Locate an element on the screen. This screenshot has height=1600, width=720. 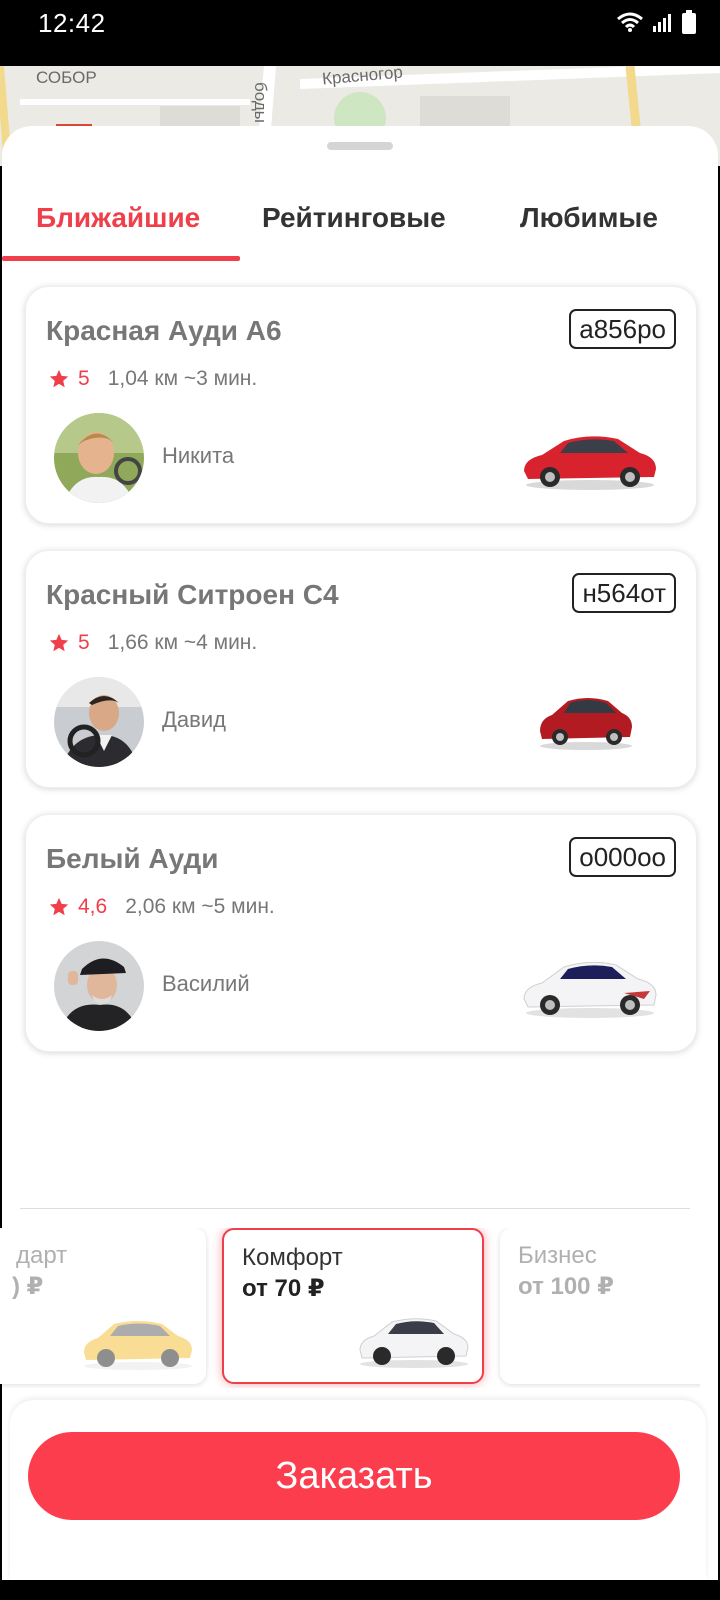
tariff-price: от 70 ₽ is located at coordinates (283, 1288).